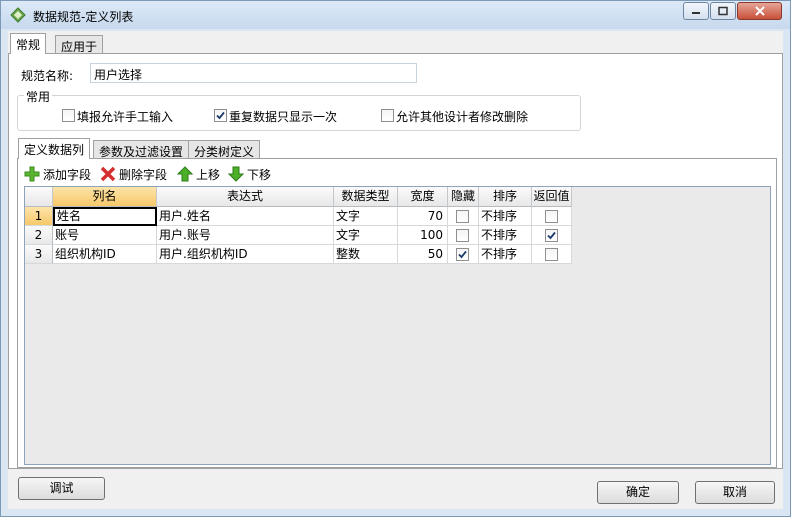 The height and width of the screenshot is (517, 791). I want to click on close-icon, so click(759, 11).